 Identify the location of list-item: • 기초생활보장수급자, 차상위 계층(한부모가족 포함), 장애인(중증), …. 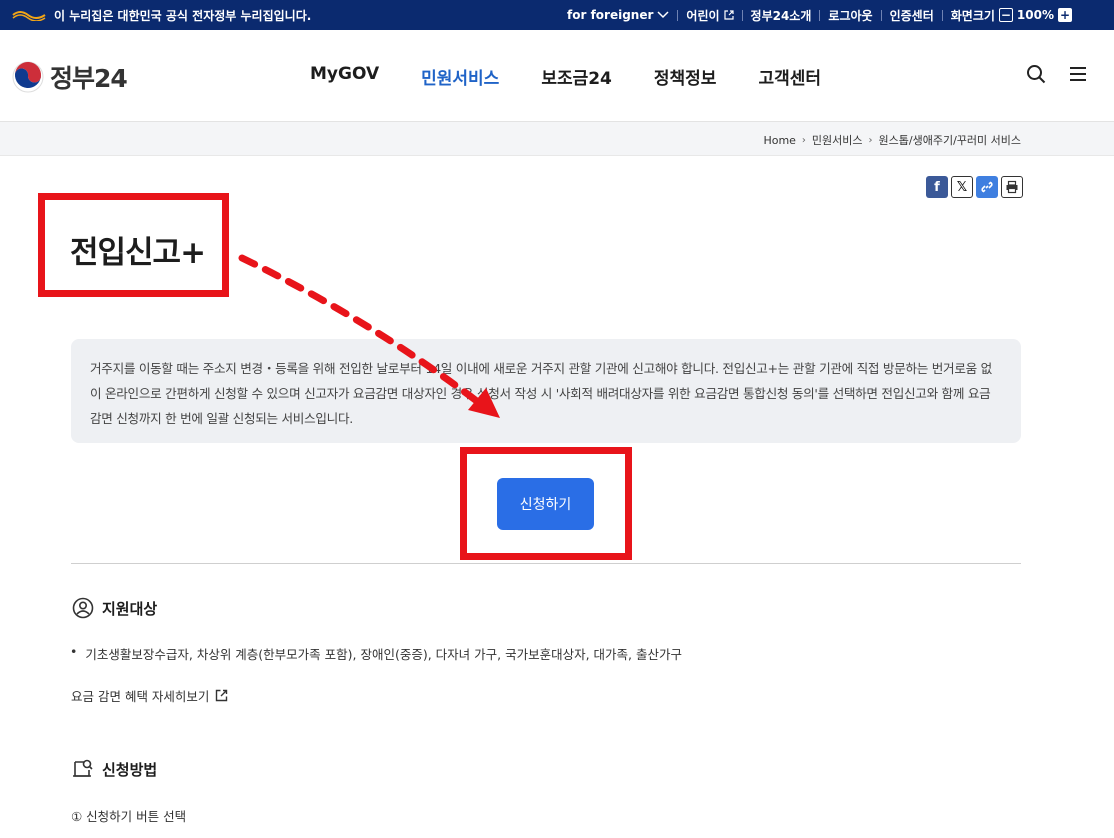
(376, 653).